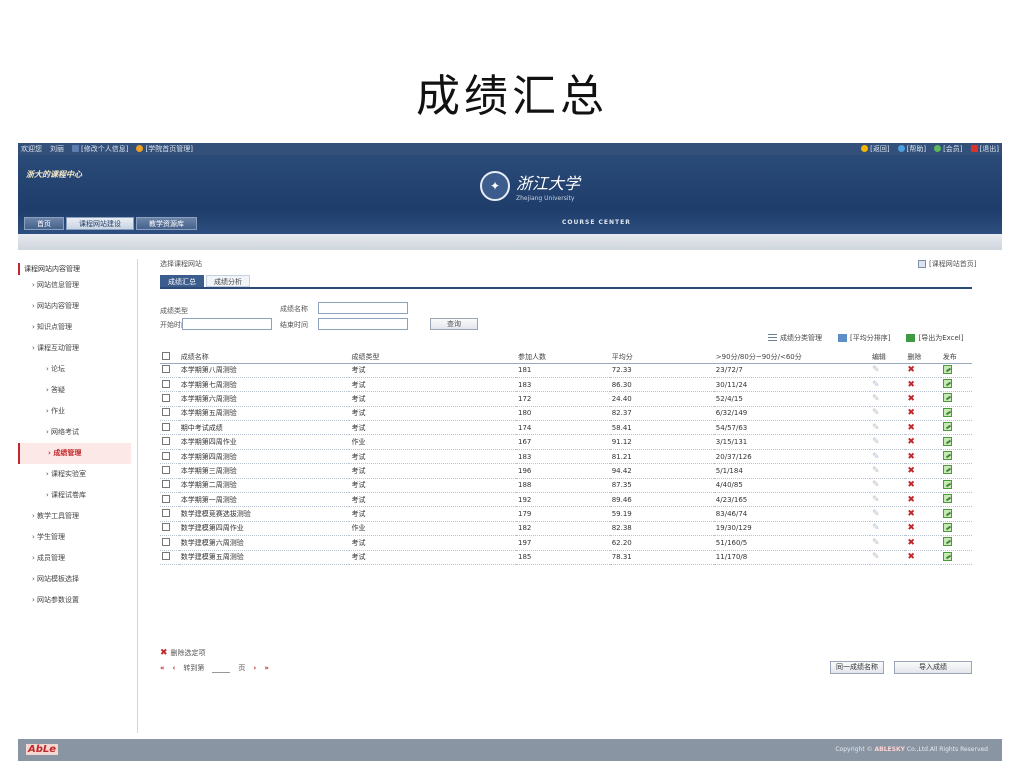 The image size is (1024, 768). Describe the element at coordinates (566, 428) in the screenshot. I see `table-row: 期中考试成绩 考试 174 58.41 54/57/63 ✎ ✖` at that location.